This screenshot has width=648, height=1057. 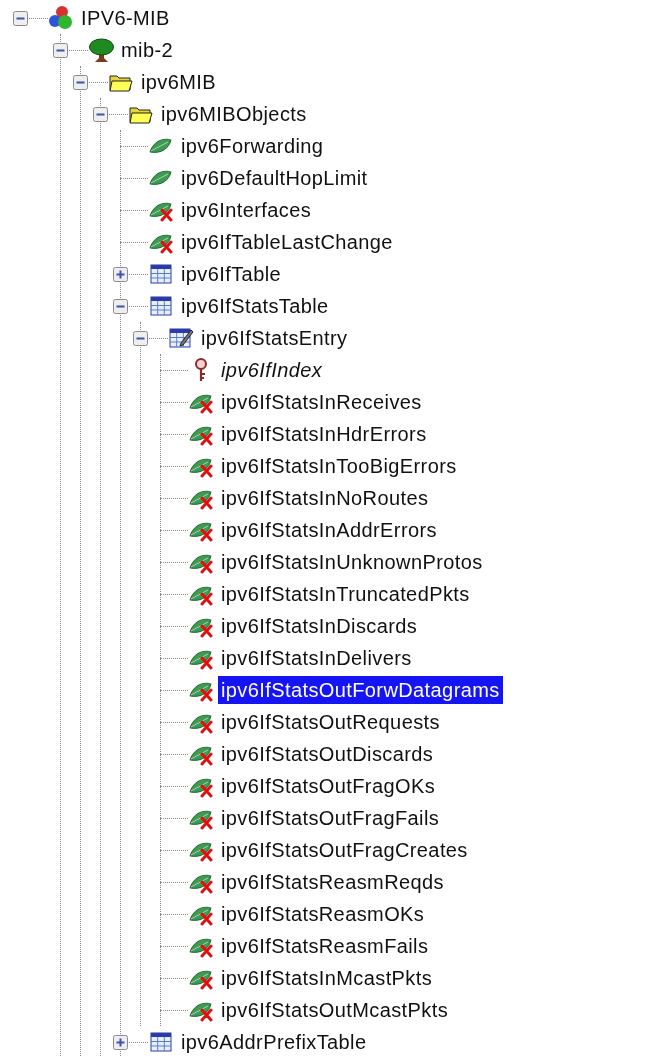 I want to click on node-label: ipv6IfStatsOutFragCreates, so click(x=344, y=850).